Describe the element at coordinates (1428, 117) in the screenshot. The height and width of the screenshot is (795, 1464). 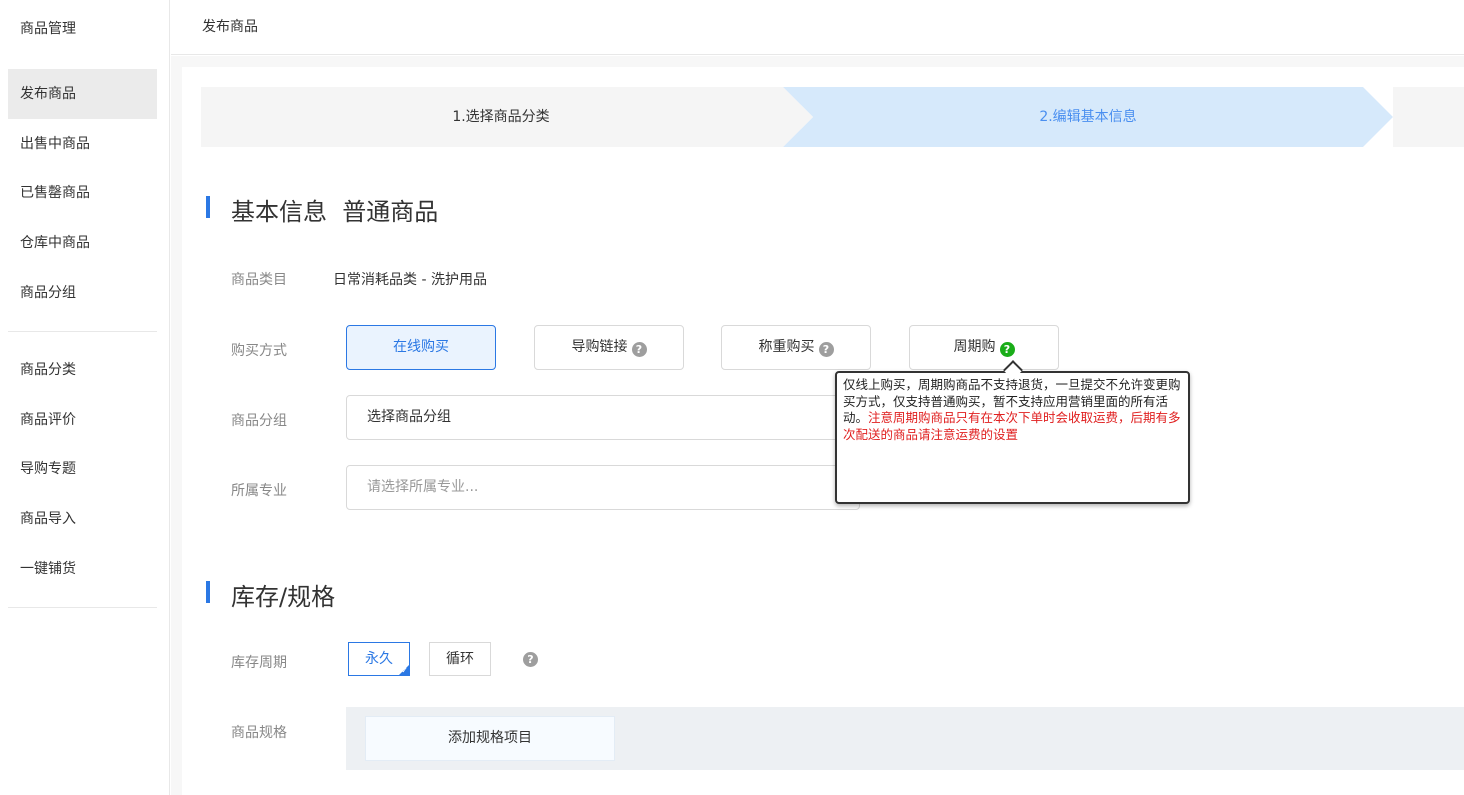
I see `step-next` at that location.